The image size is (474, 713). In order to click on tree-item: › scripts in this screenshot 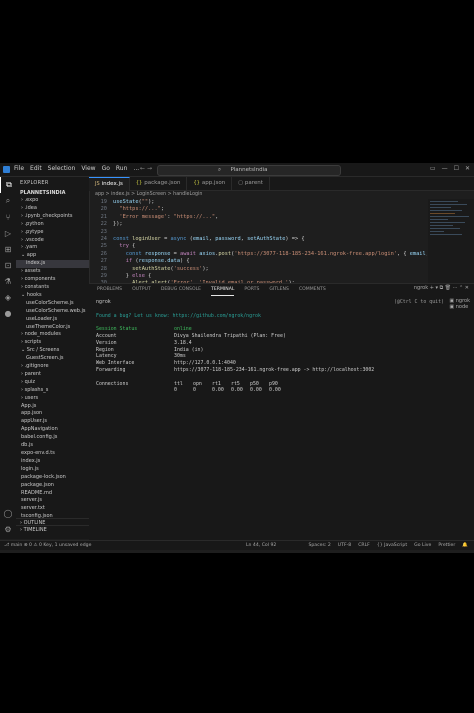, I will do `click(52, 343)`.